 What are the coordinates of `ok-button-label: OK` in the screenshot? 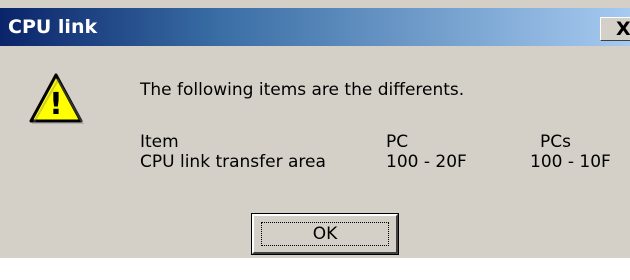 It's located at (325, 234).